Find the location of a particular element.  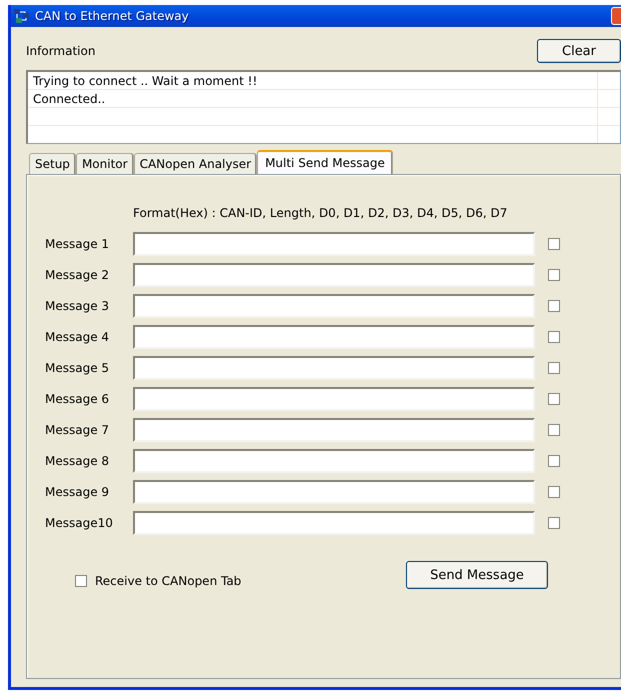

message-label: Message 6 is located at coordinates (77, 399).